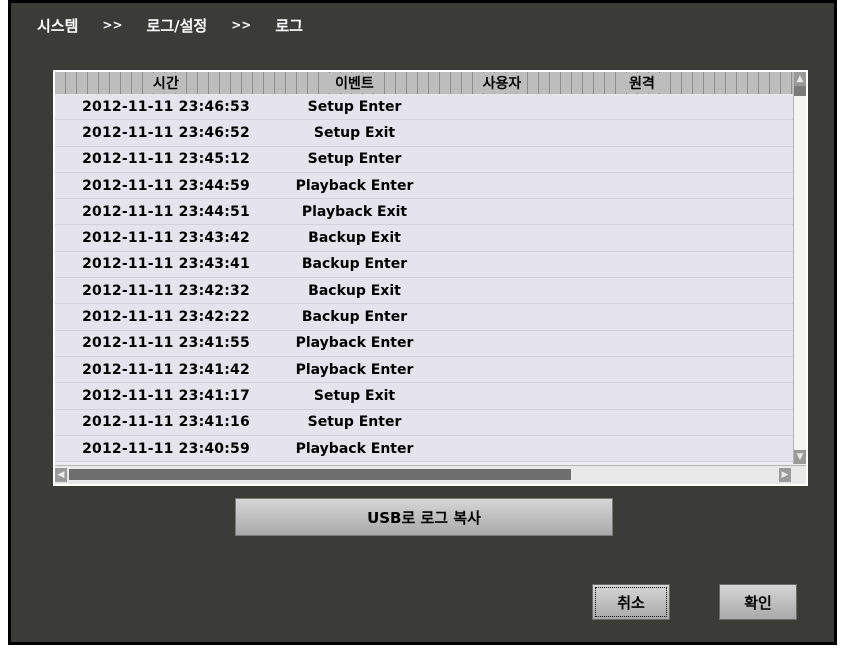 Image resolution: width=846 pixels, height=649 pixels. Describe the element at coordinates (166, 395) in the screenshot. I see `cell-time: 2012-11-11 23:41:17` at that location.